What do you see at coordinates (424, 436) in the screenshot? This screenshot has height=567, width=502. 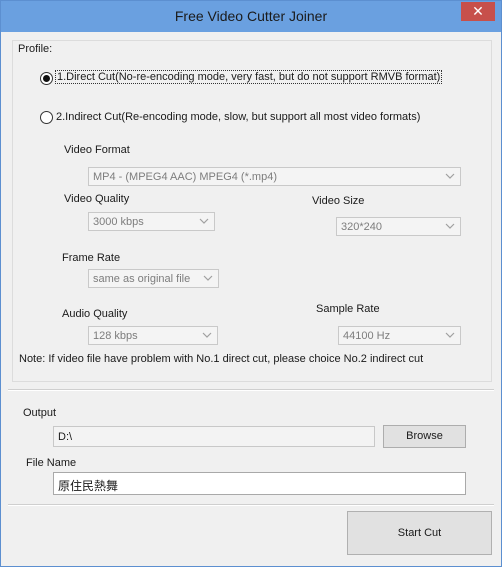 I see `browse-button: Browse` at bounding box center [424, 436].